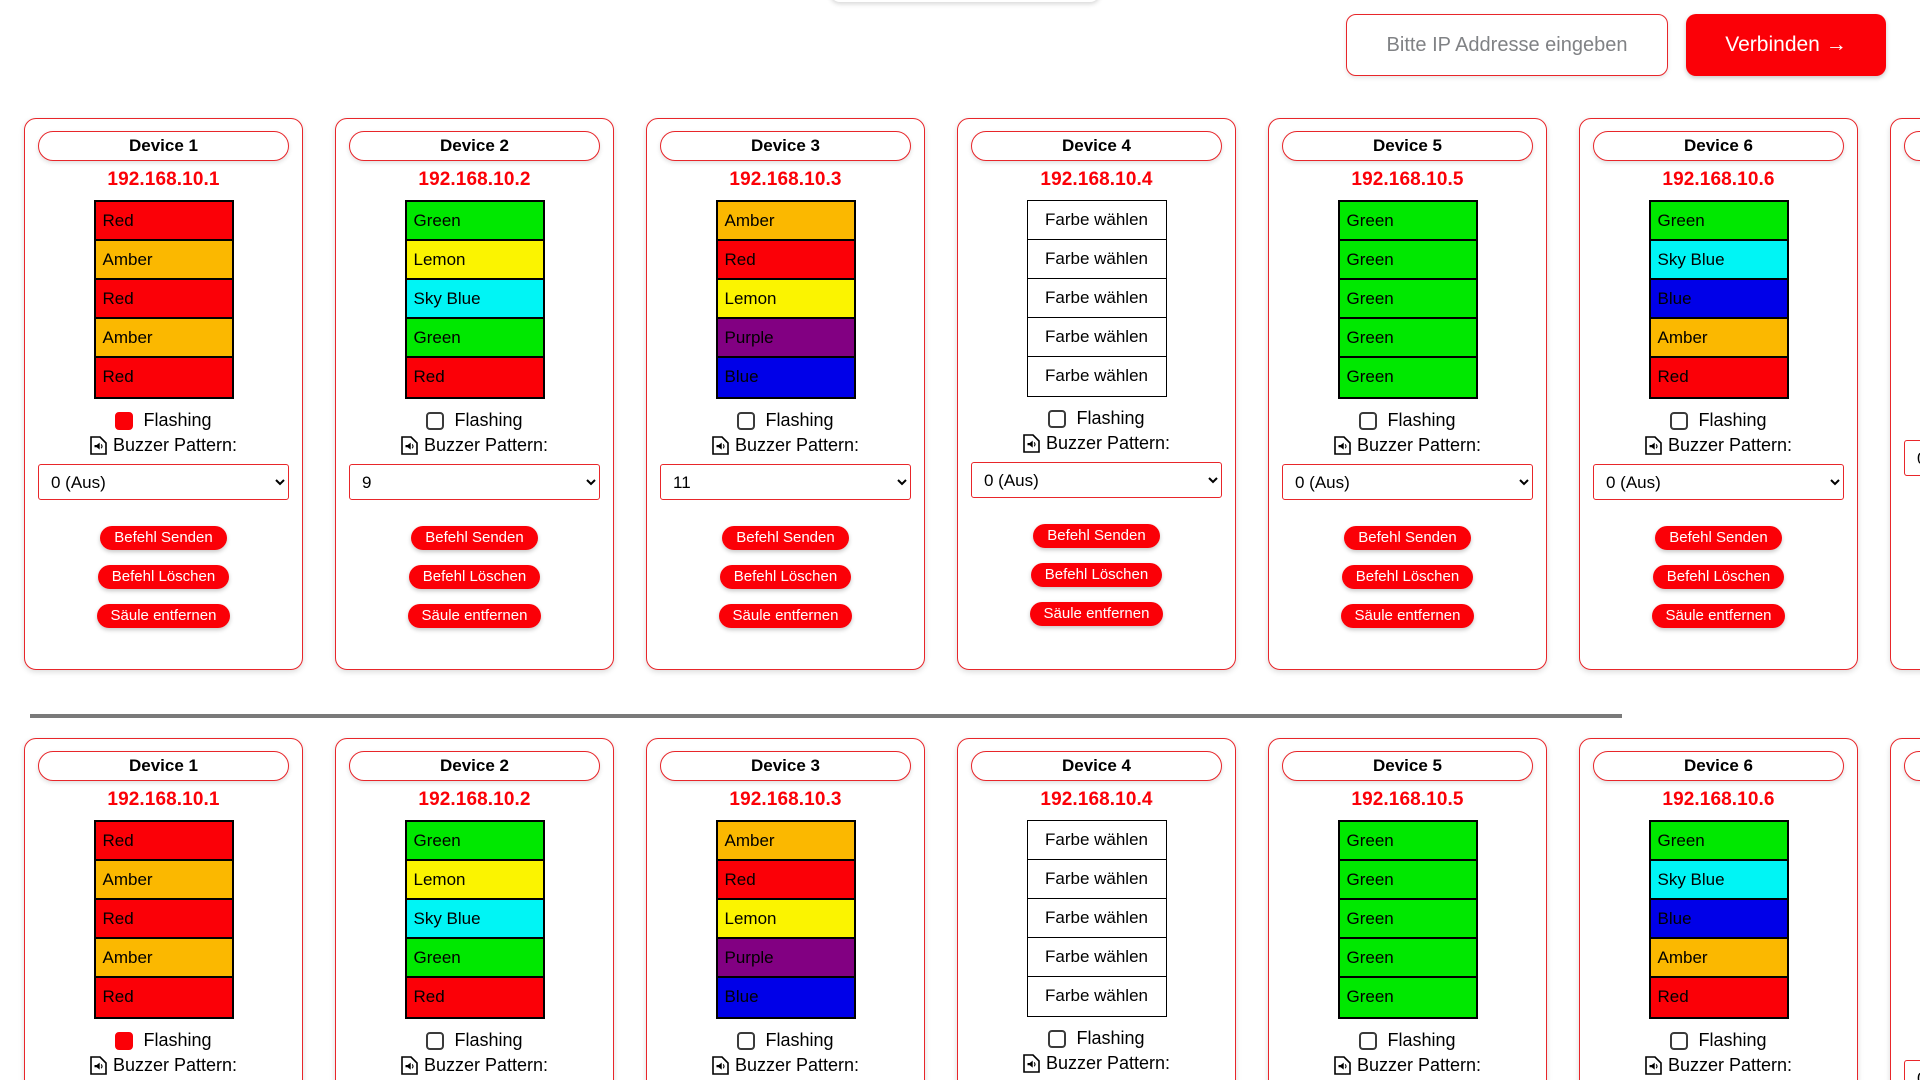  What do you see at coordinates (163, 221) in the screenshot?
I see `stack-segment-1: Red` at bounding box center [163, 221].